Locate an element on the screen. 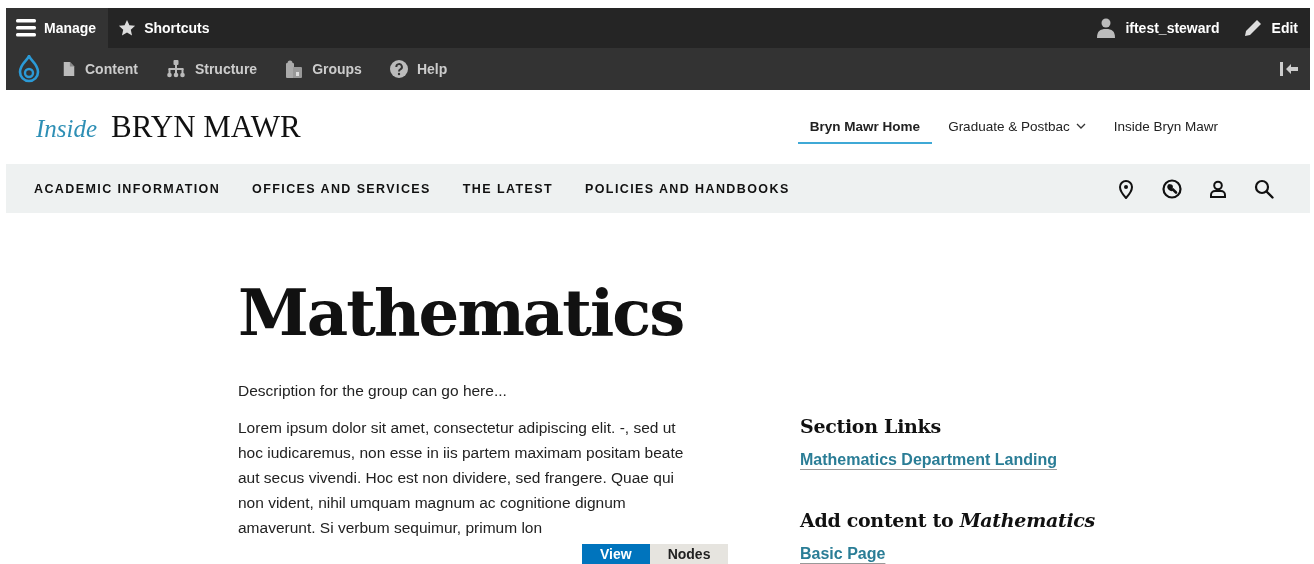  drop-logo-icon is located at coordinates (29, 69).